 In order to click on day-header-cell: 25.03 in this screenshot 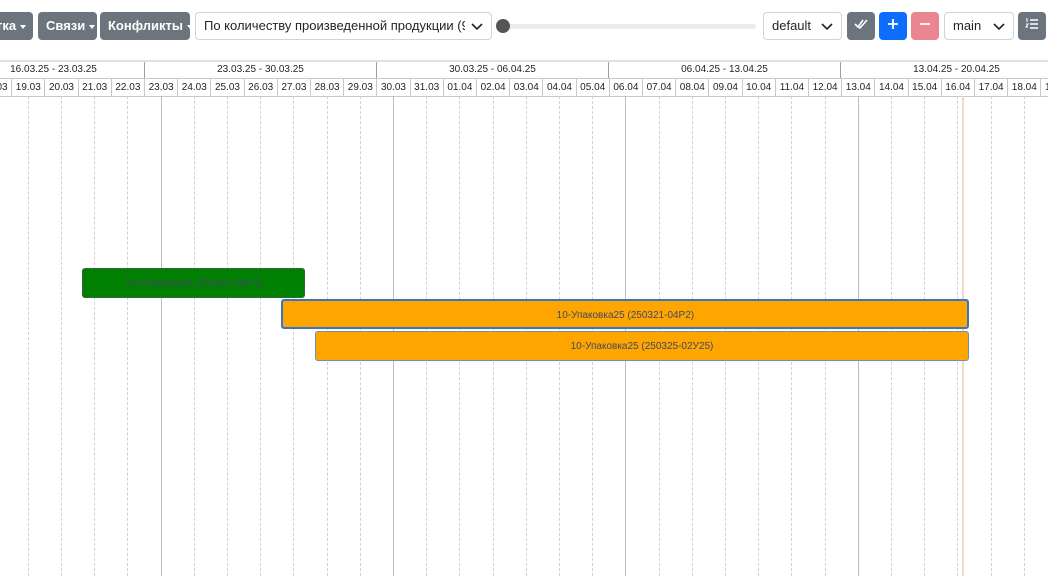, I will do `click(226, 87)`.